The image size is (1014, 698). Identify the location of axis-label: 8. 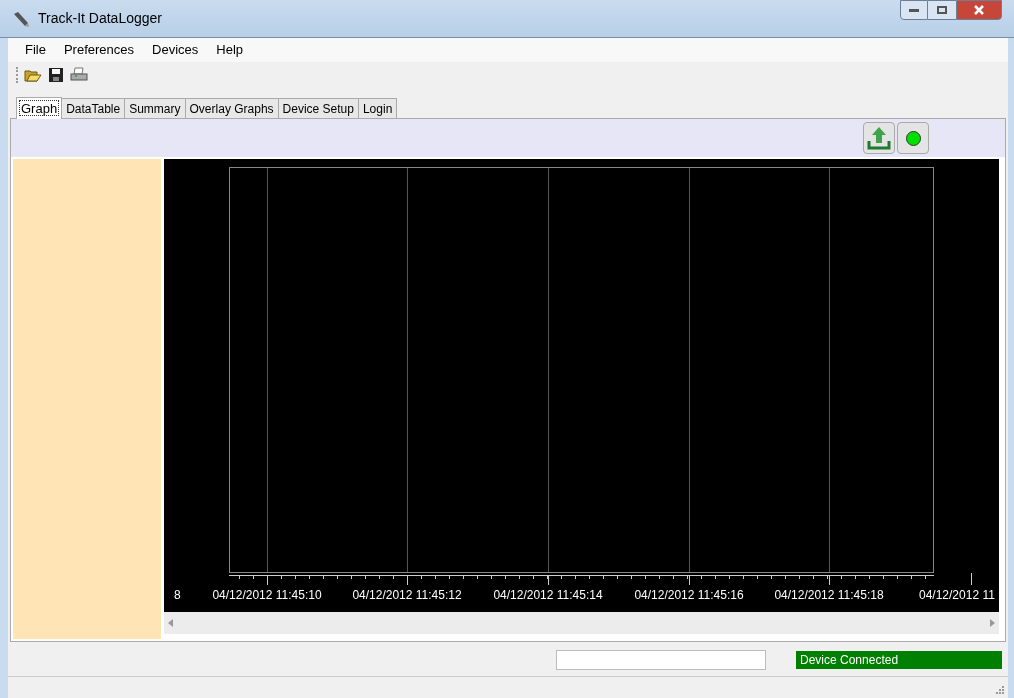
(177, 595).